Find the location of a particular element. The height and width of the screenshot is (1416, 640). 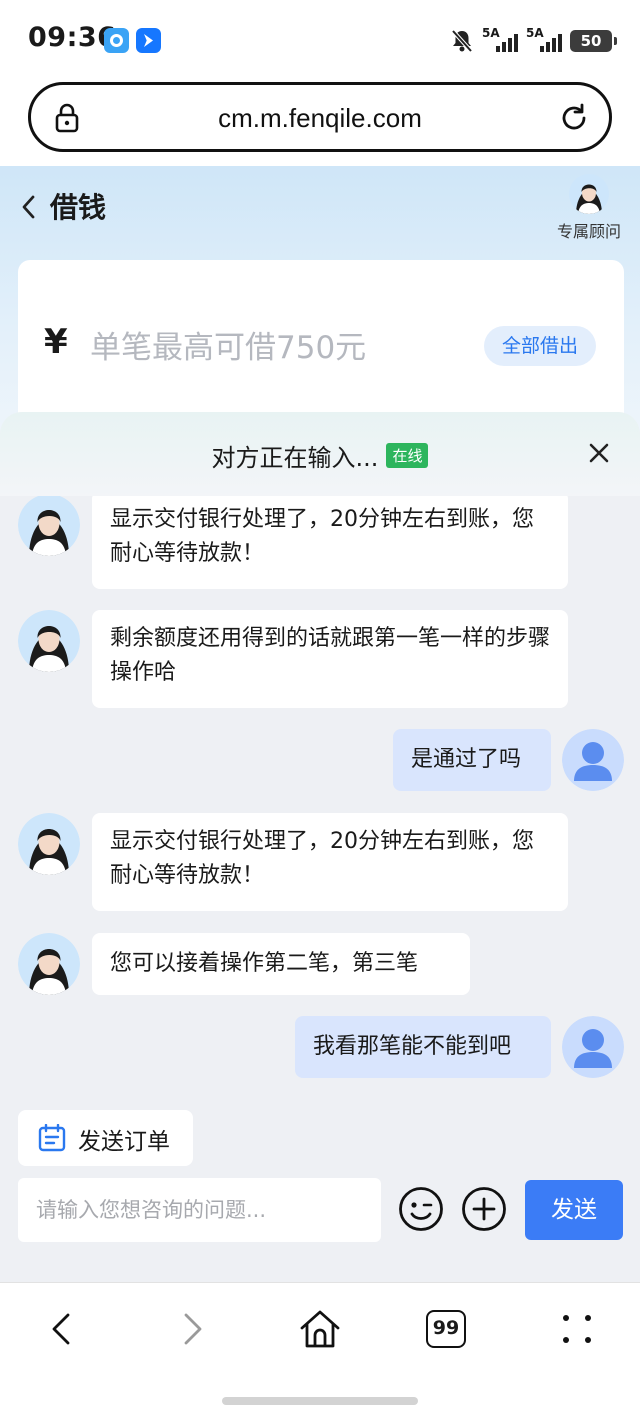

message-item: 剩余额度还用得到的话就跟第一笔一样的步骤操作哈 is located at coordinates (320, 665).